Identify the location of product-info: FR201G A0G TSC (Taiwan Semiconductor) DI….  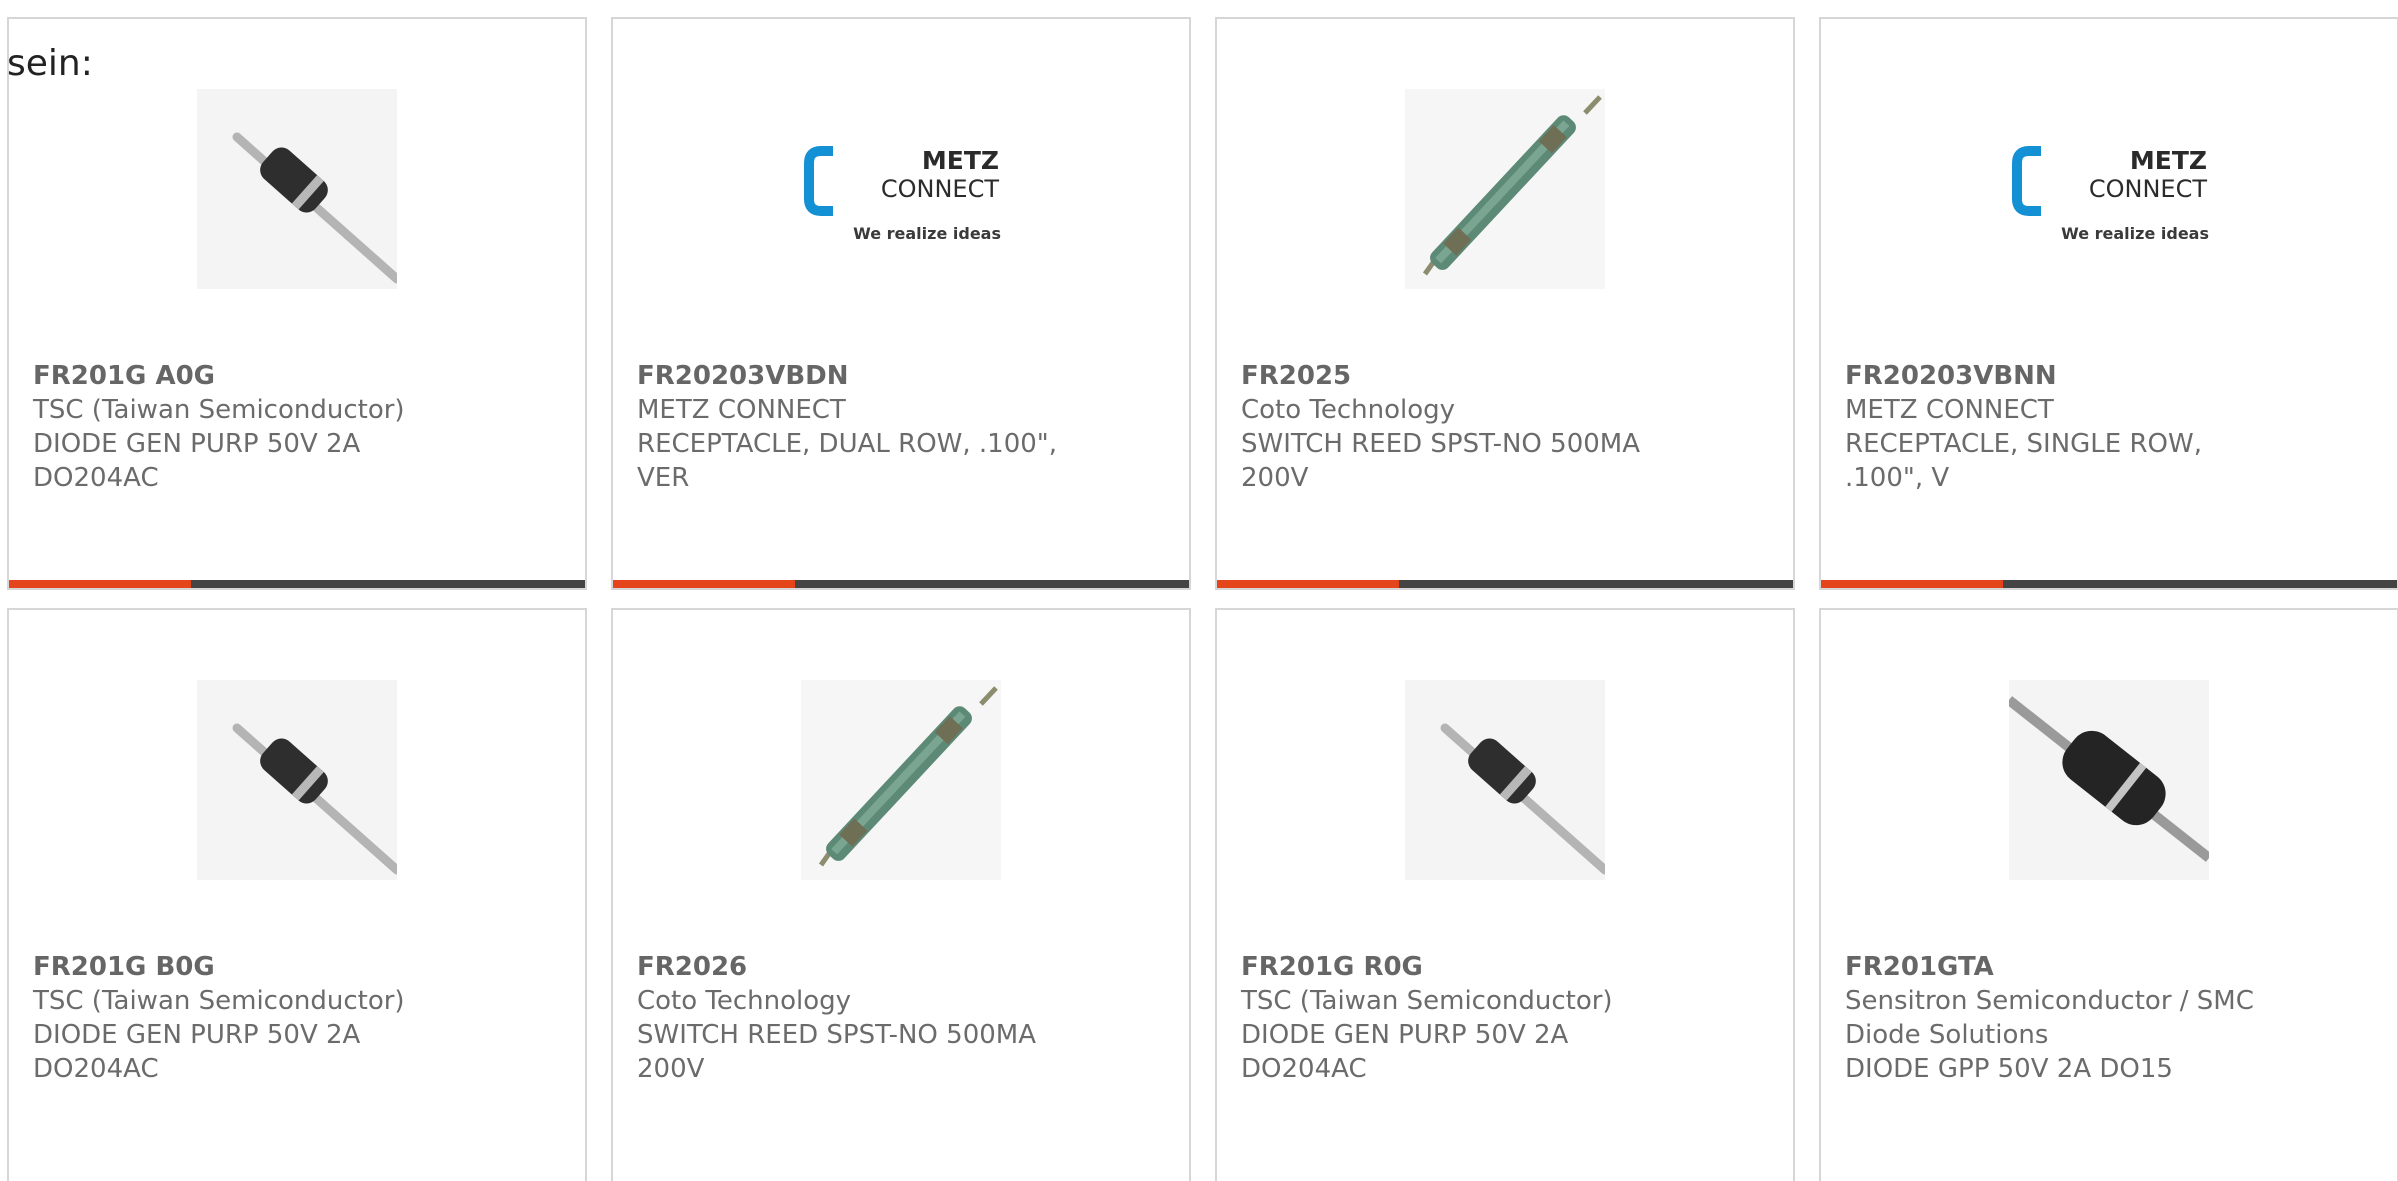
(248, 427).